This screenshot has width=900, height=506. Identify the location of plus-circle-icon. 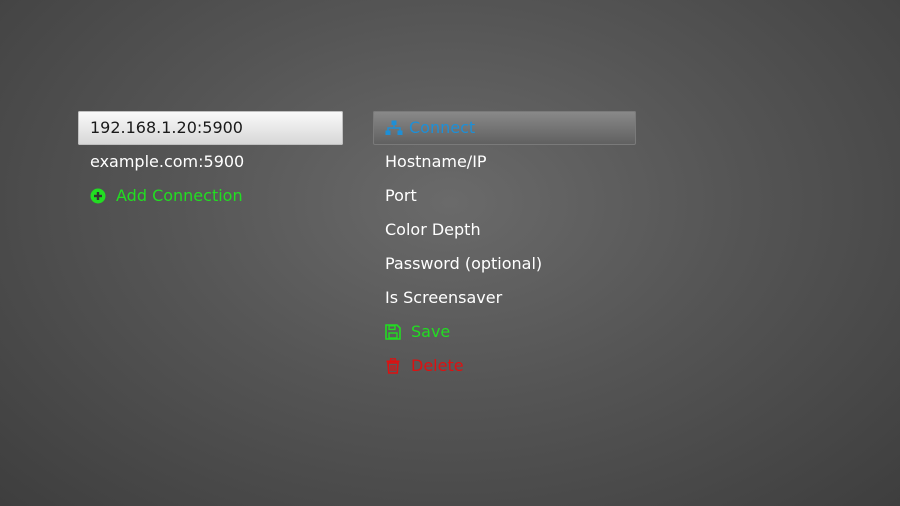
(98, 196).